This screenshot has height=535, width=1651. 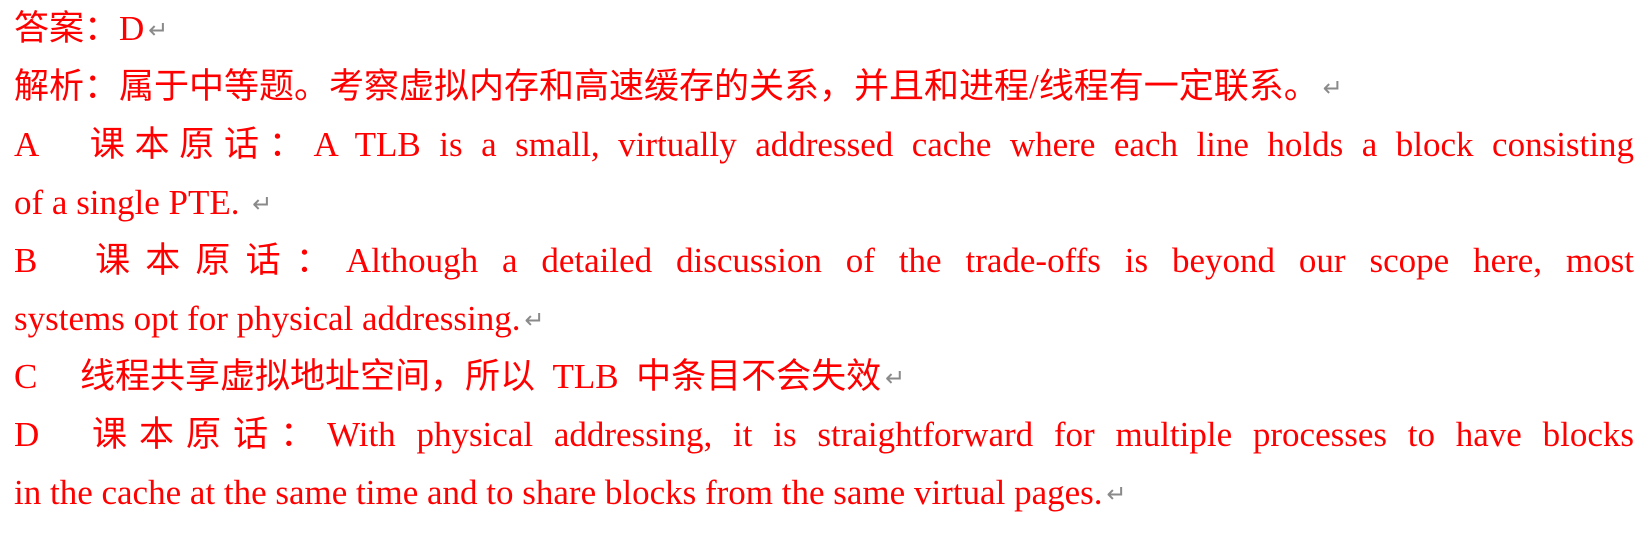 What do you see at coordinates (27, 144) in the screenshot?
I see `option-a-label: A` at bounding box center [27, 144].